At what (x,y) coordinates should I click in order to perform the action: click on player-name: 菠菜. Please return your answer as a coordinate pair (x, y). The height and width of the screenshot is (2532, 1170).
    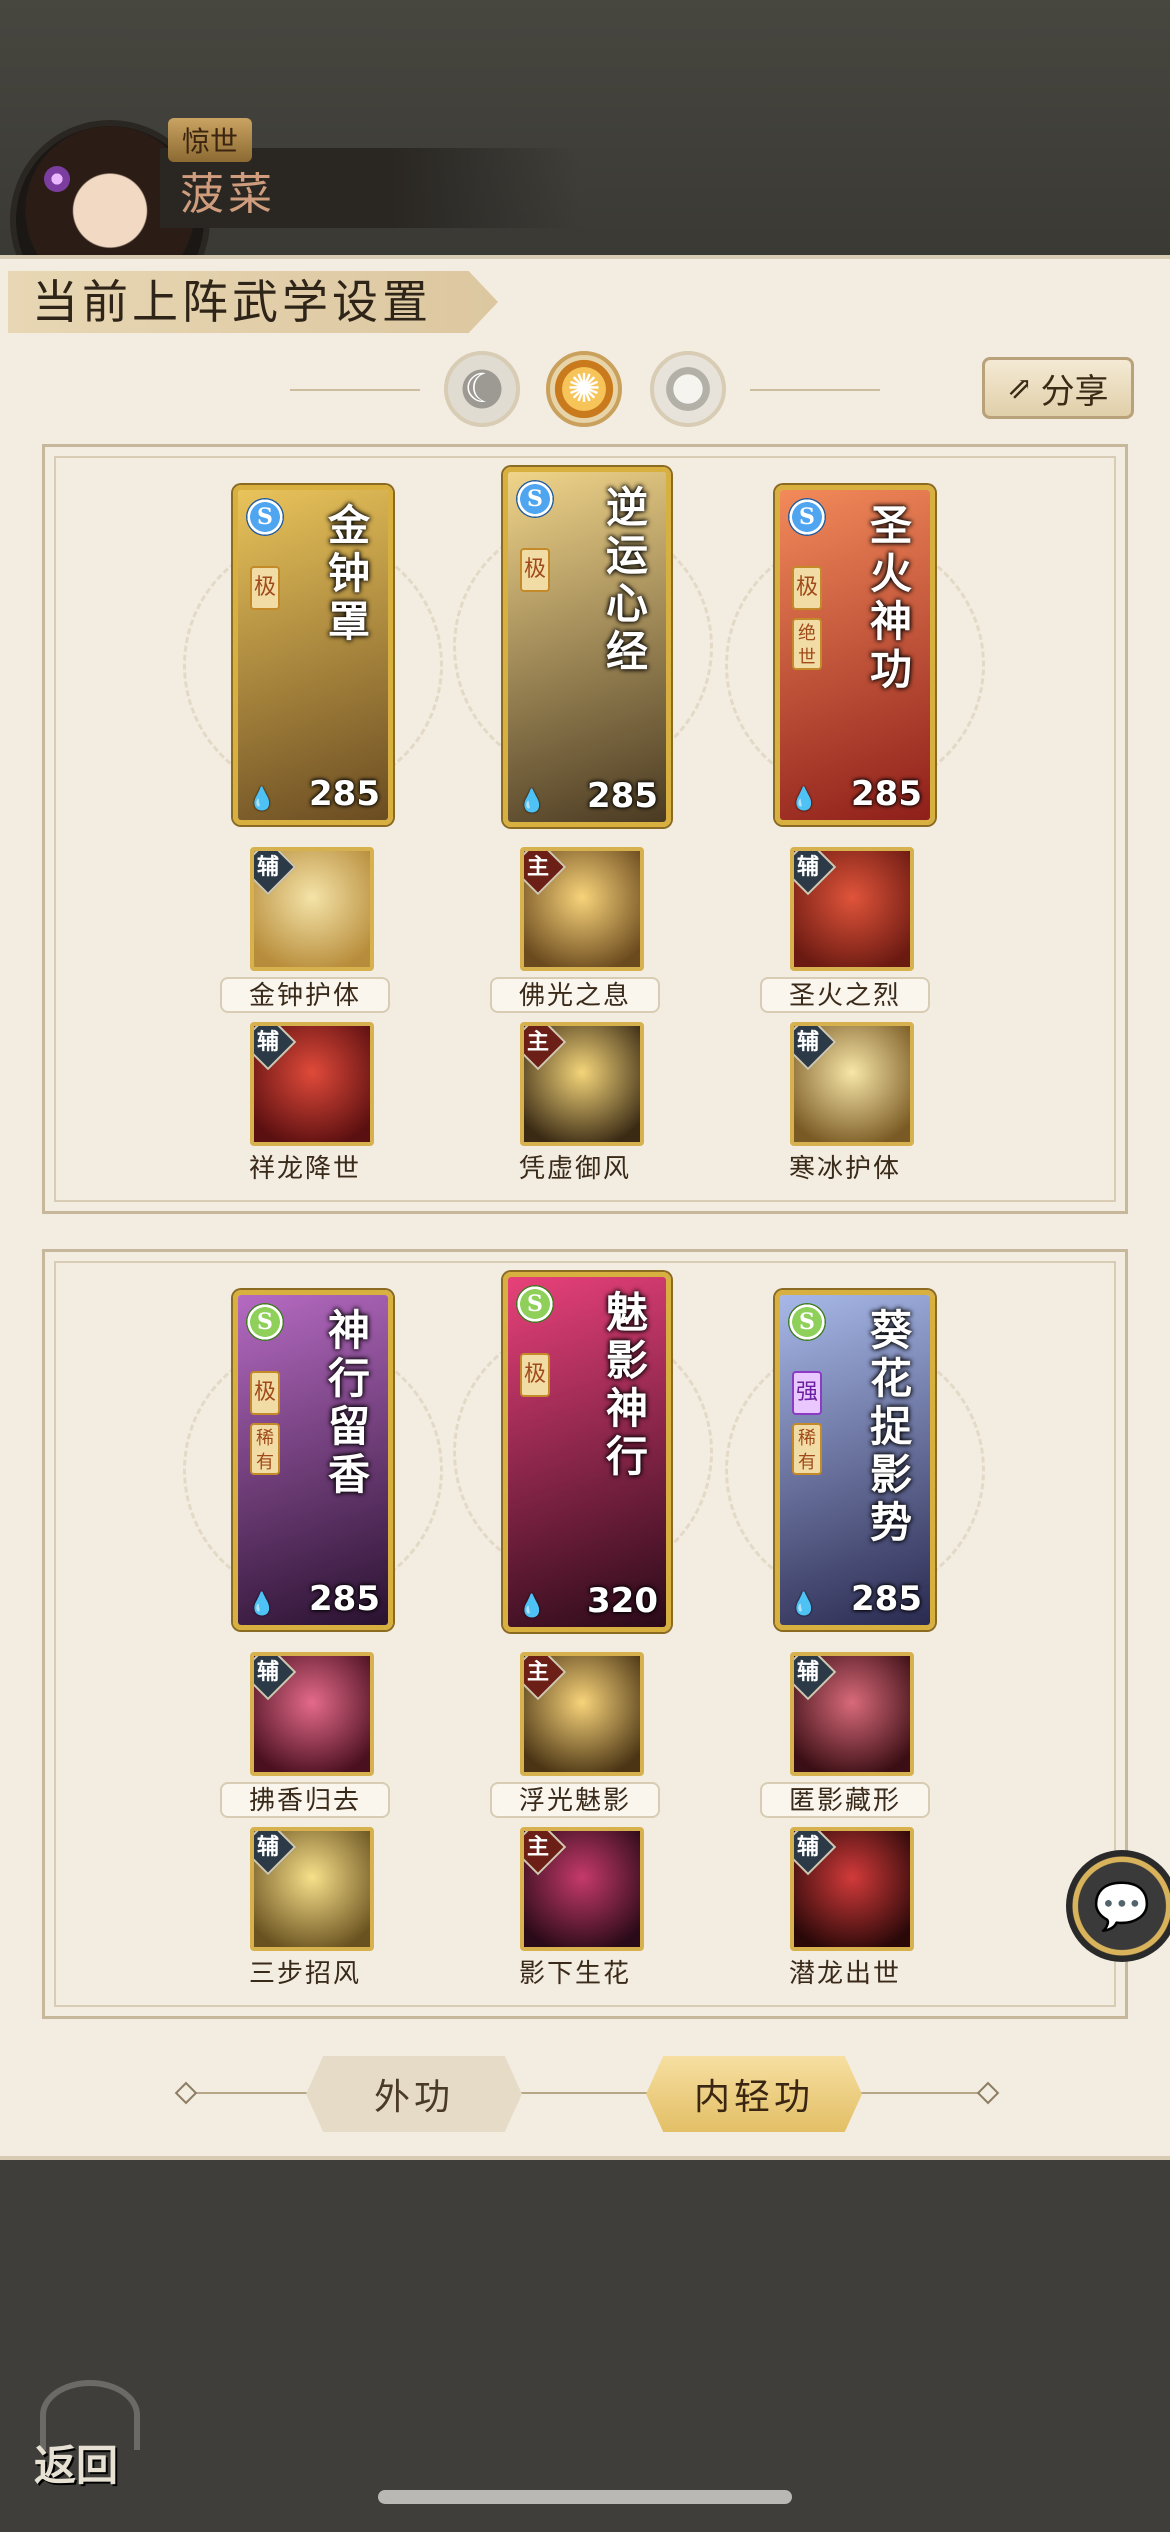
    Looking at the image, I should click on (228, 194).